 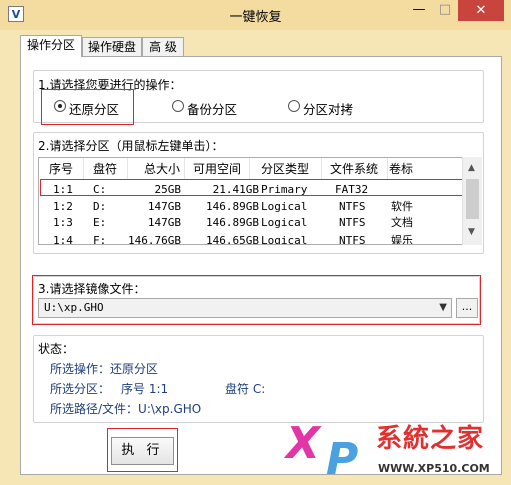 I want to click on minimize-button: —, so click(x=419, y=11).